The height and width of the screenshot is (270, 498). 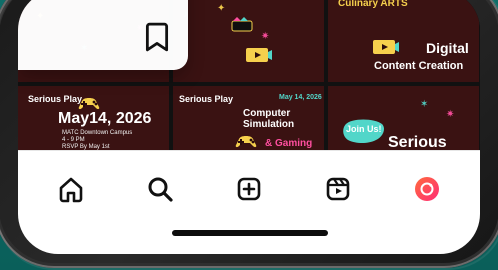 I want to click on profile-icon, so click(x=427, y=189).